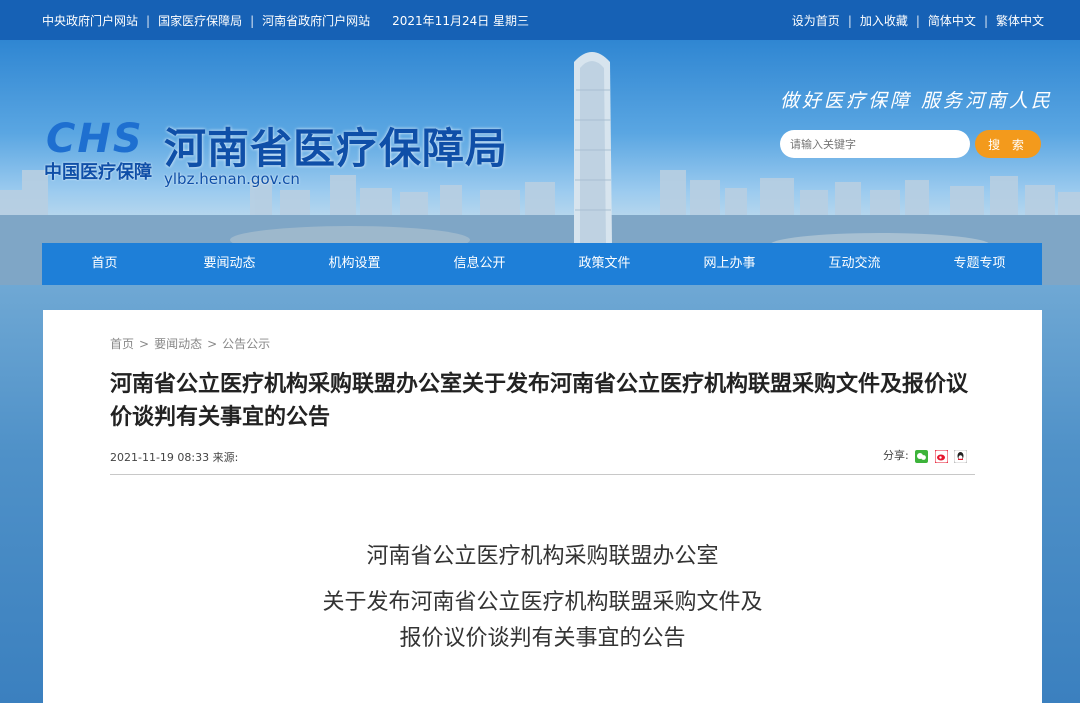 This screenshot has height=703, width=1080. What do you see at coordinates (174, 457) in the screenshot?
I see `article-meta: 2021-11-19 08:33 来源:` at bounding box center [174, 457].